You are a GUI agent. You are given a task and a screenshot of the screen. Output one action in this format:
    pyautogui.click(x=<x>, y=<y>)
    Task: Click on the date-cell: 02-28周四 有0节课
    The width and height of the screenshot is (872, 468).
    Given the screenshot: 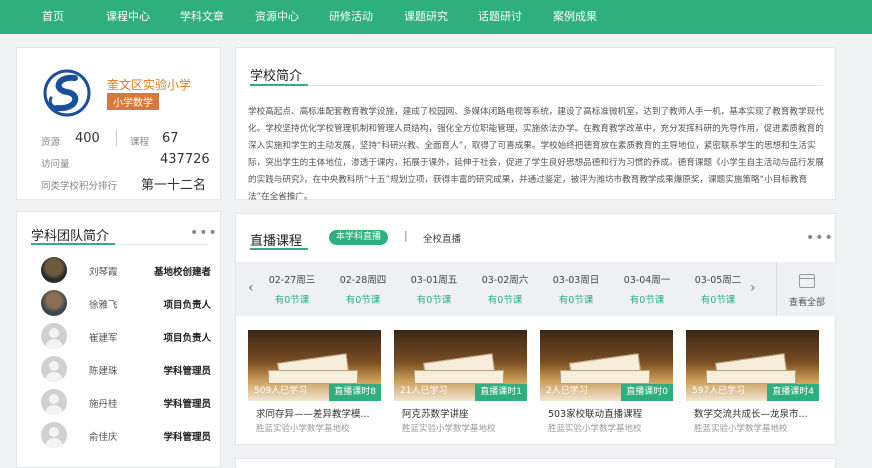 What is the action you would take?
    pyautogui.click(x=363, y=289)
    